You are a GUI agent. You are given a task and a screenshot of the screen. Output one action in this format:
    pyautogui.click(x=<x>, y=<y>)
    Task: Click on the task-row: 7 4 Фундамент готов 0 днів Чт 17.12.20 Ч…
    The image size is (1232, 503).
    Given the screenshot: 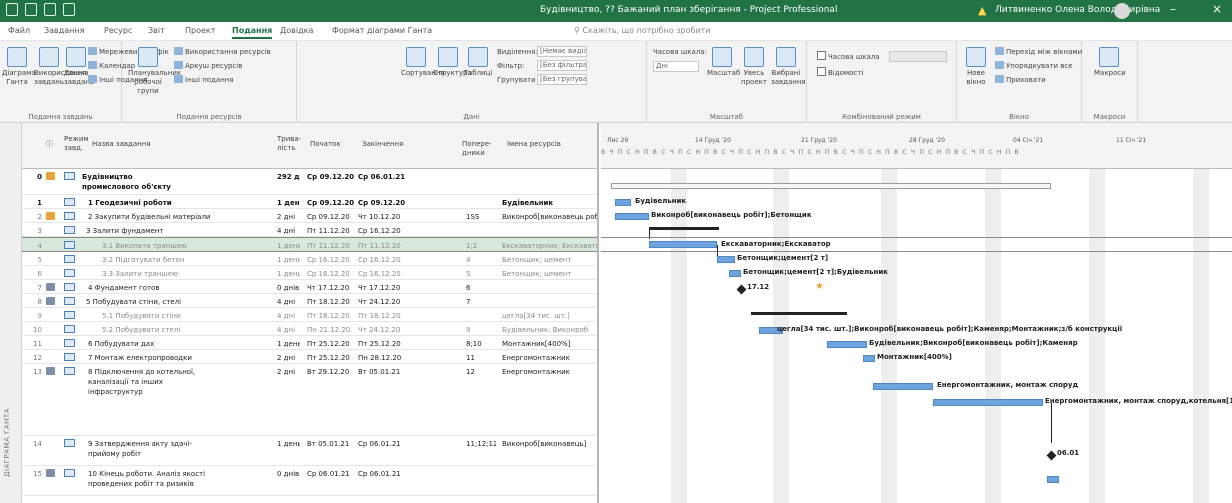 What is the action you would take?
    pyautogui.click(x=309, y=287)
    